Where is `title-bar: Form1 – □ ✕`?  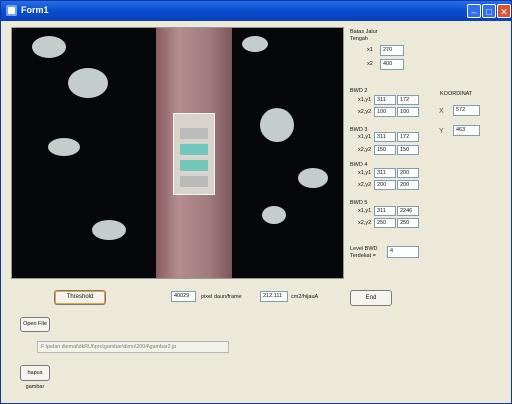 title-bar: Form1 – □ ✕ is located at coordinates (256, 11).